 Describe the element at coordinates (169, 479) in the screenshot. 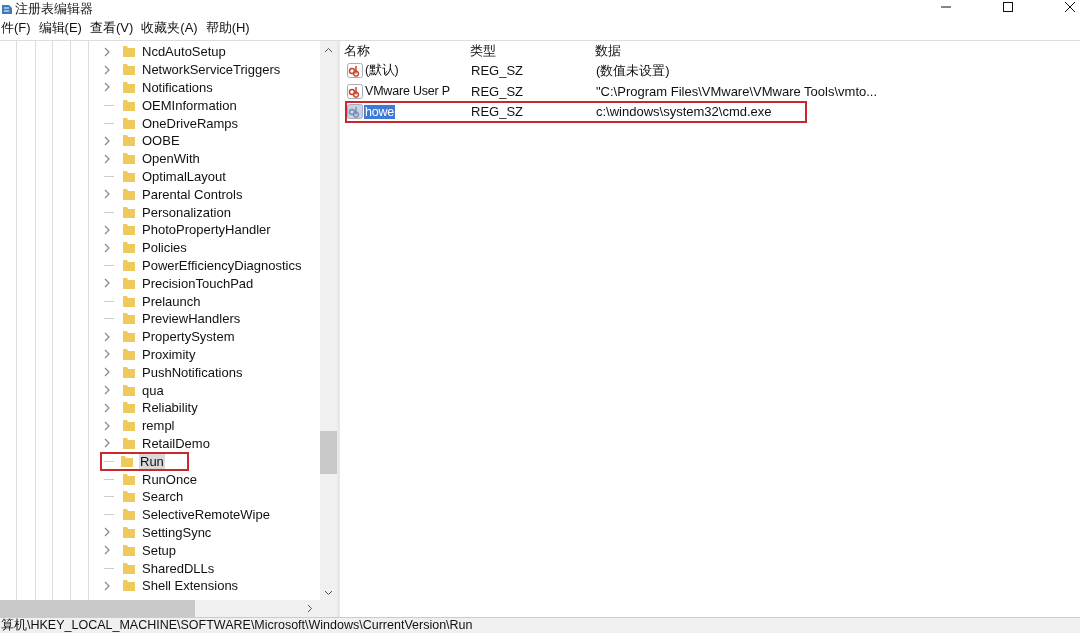

I see `tree-item: RunOnce` at that location.